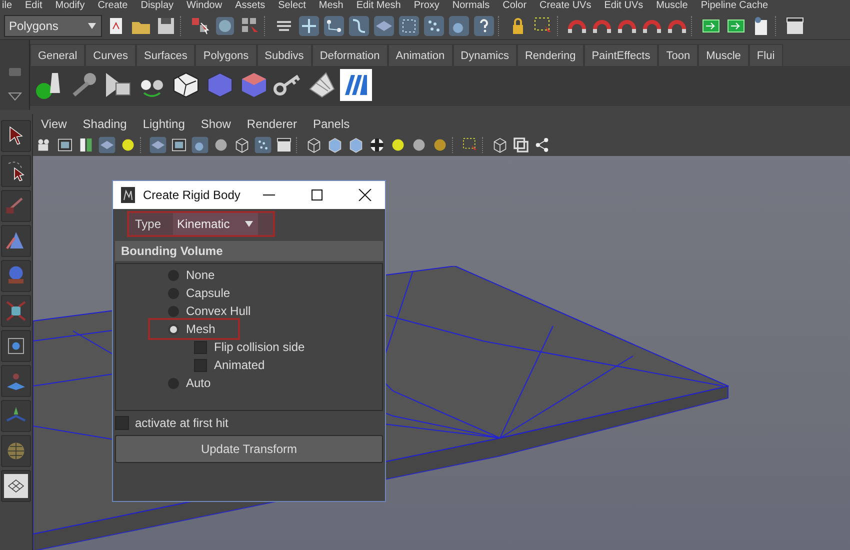  Describe the element at coordinates (110, 55) in the screenshot. I see `shelf-tab: Curves` at that location.